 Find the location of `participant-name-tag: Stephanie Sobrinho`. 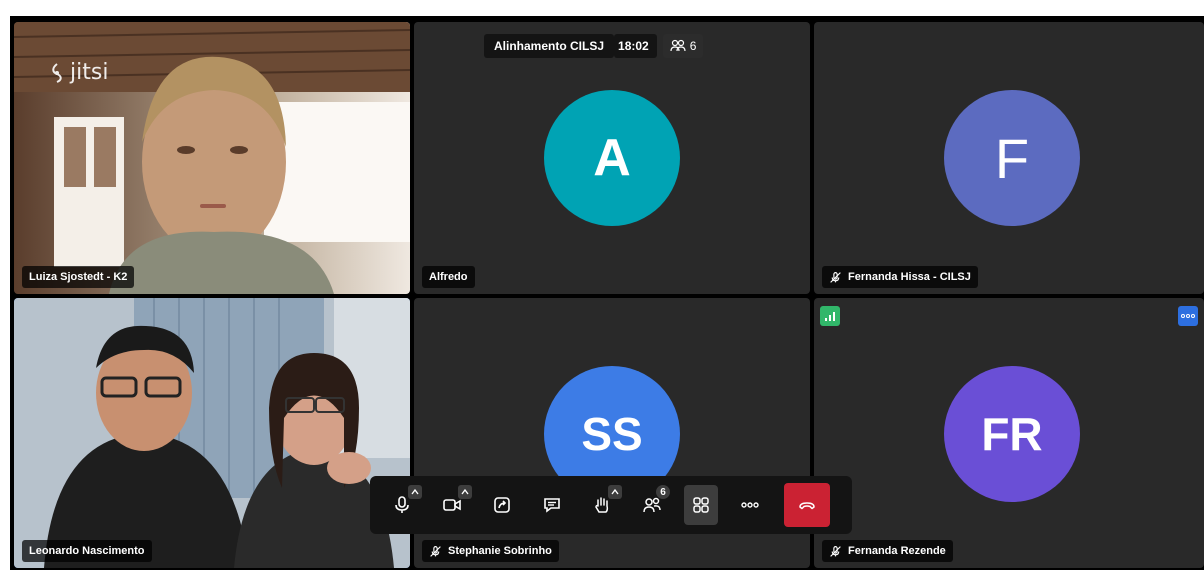

participant-name-tag: Stephanie Sobrinho is located at coordinates (490, 551).